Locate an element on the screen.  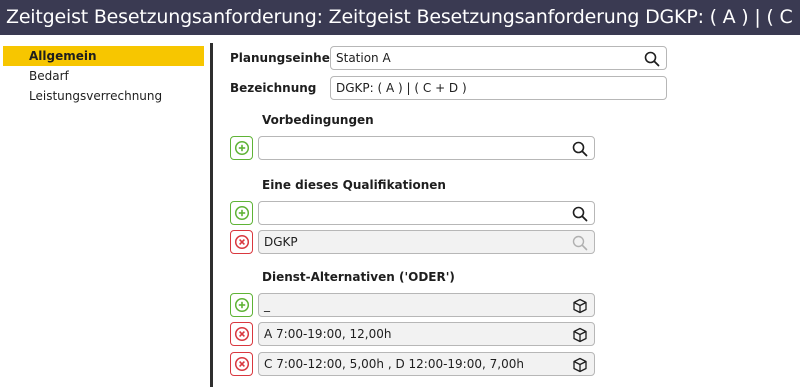
dienst-value: A 7:00-19:00, 12,00h is located at coordinates (328, 334).